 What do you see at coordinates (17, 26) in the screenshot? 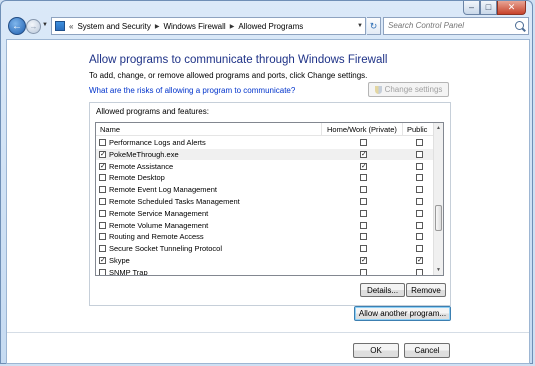
I see `back-button: ←` at bounding box center [17, 26].